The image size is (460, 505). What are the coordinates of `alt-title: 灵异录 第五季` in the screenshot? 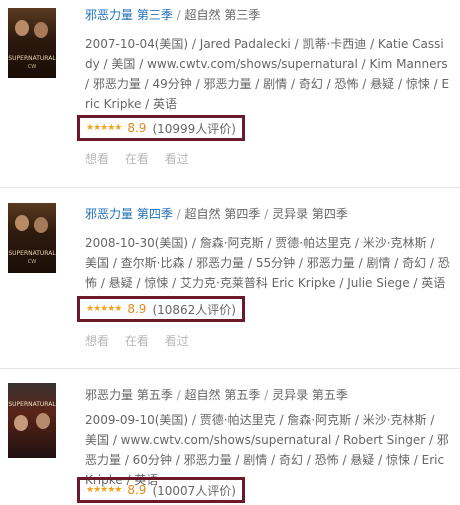 It's located at (310, 395).